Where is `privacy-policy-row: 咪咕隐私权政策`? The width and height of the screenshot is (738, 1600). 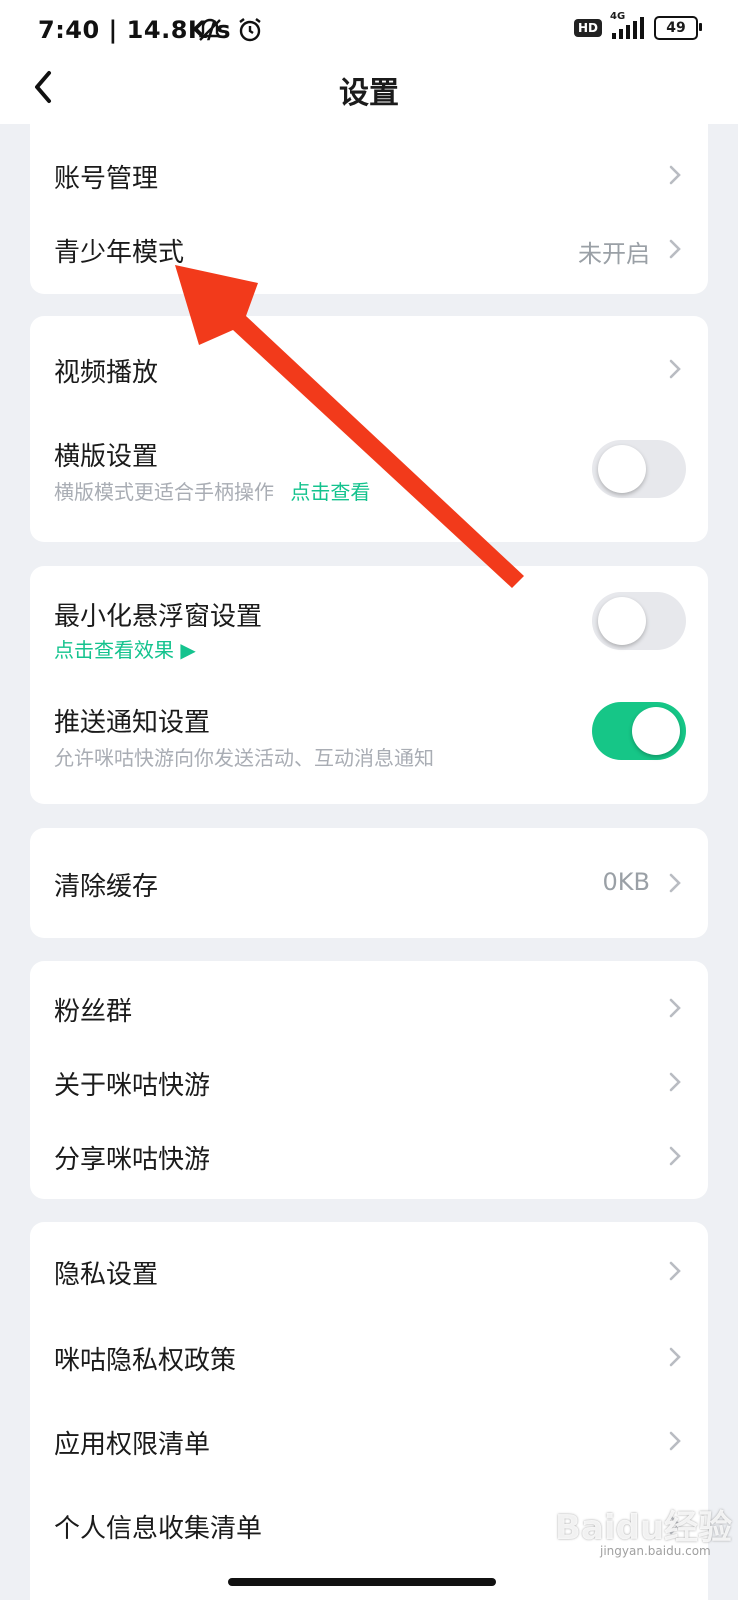
privacy-policy-row: 咪咕隐私权政策 is located at coordinates (369, 1357).